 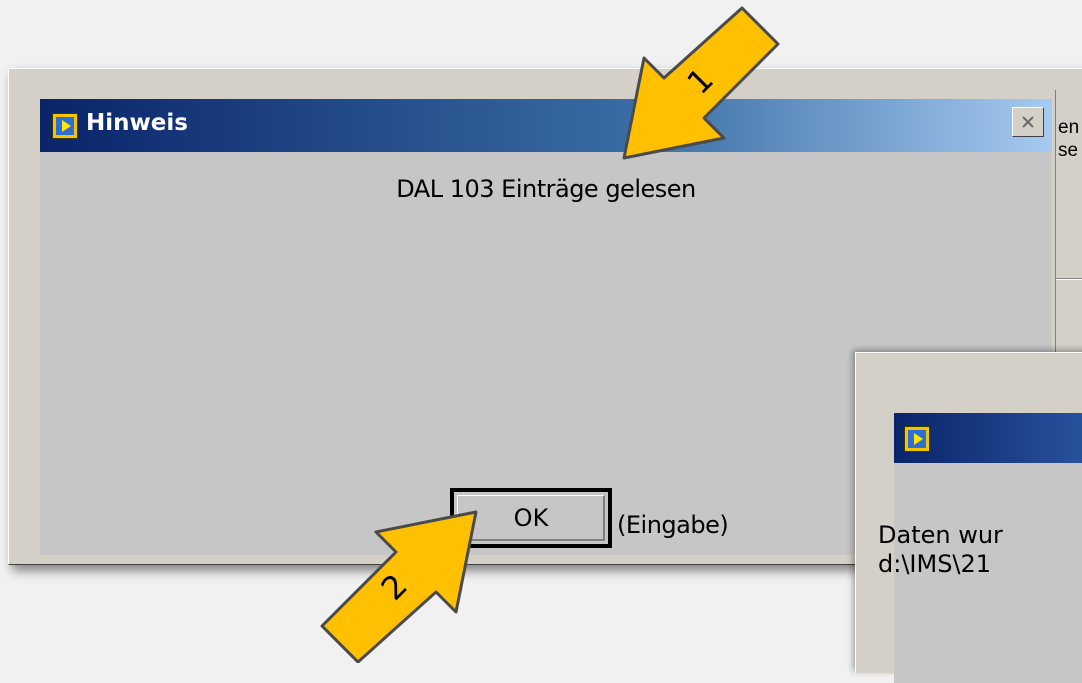 I want to click on ok-button: OK, so click(x=531, y=518).